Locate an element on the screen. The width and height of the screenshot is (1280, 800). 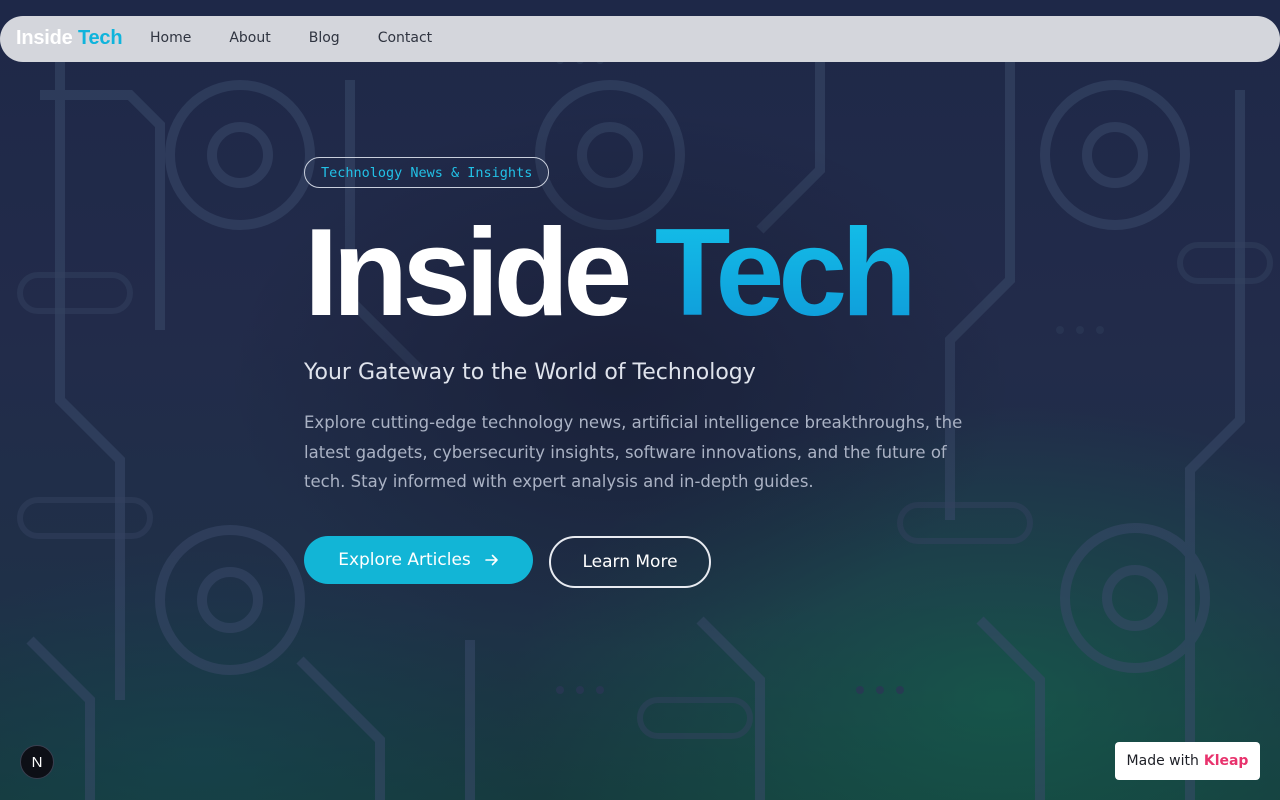
nav-link-about: About is located at coordinates (249, 38).